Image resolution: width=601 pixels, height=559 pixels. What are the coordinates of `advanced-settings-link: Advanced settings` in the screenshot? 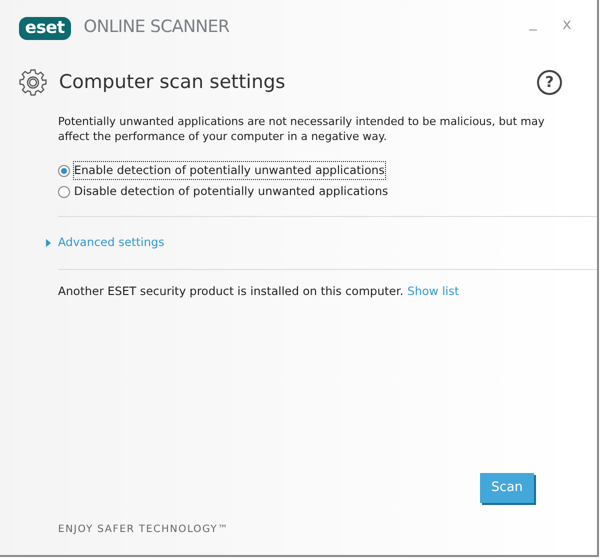 It's located at (105, 243).